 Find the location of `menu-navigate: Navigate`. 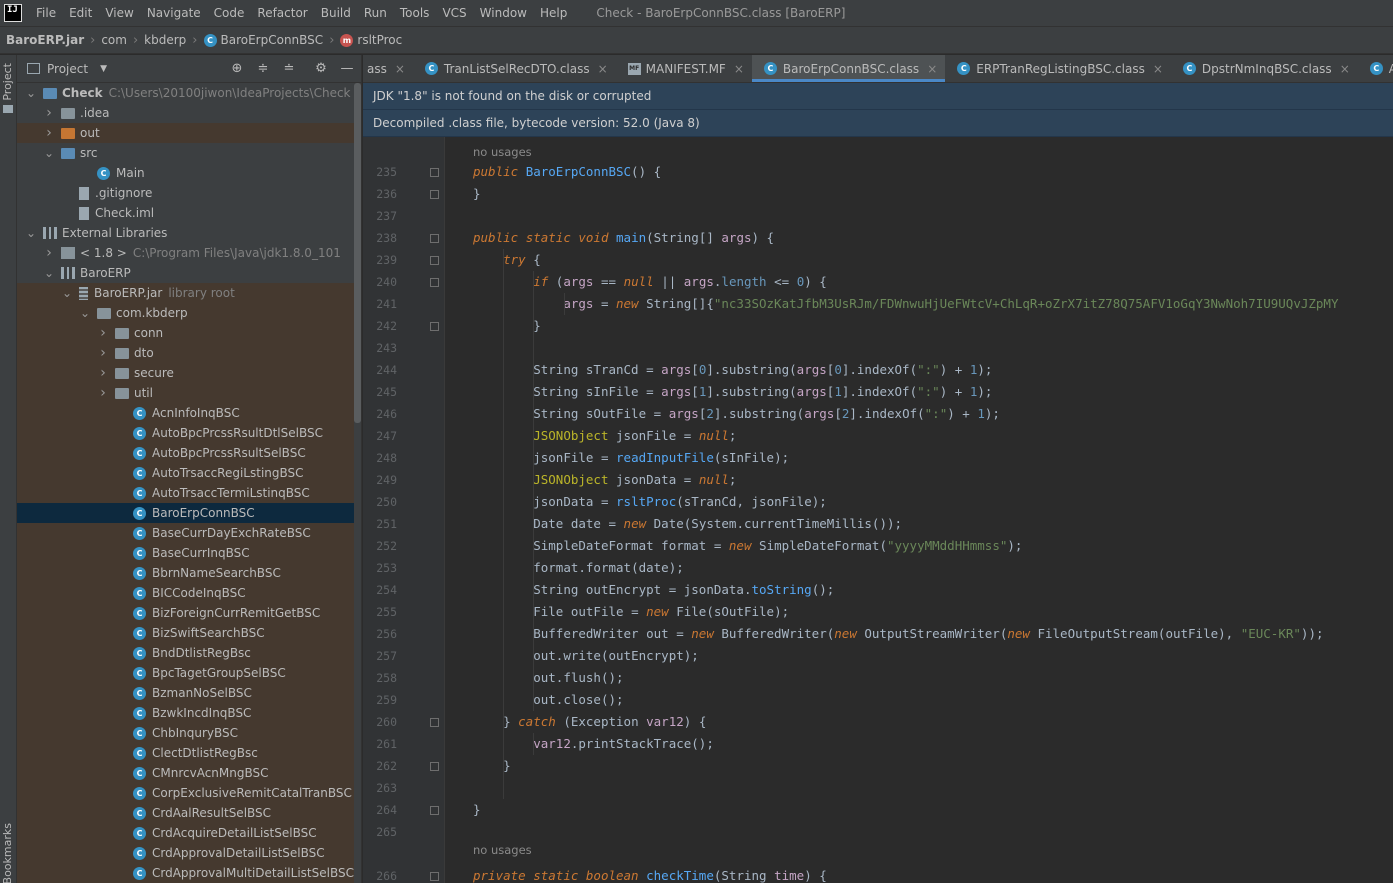

menu-navigate: Navigate is located at coordinates (174, 13).